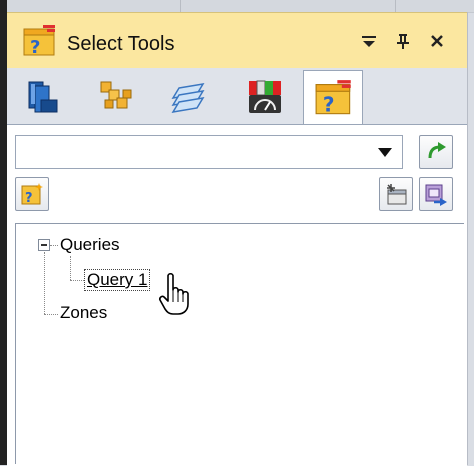 The width and height of the screenshot is (474, 466). Describe the element at coordinates (83, 313) in the screenshot. I see `tree-node-zones: Zones` at that location.